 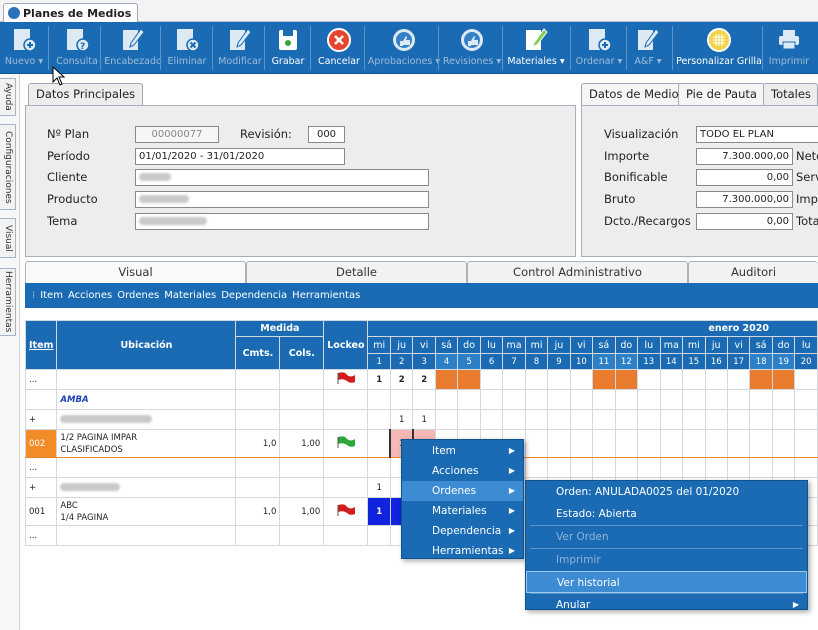 I want to click on item-cell: 002, so click(x=41, y=443).